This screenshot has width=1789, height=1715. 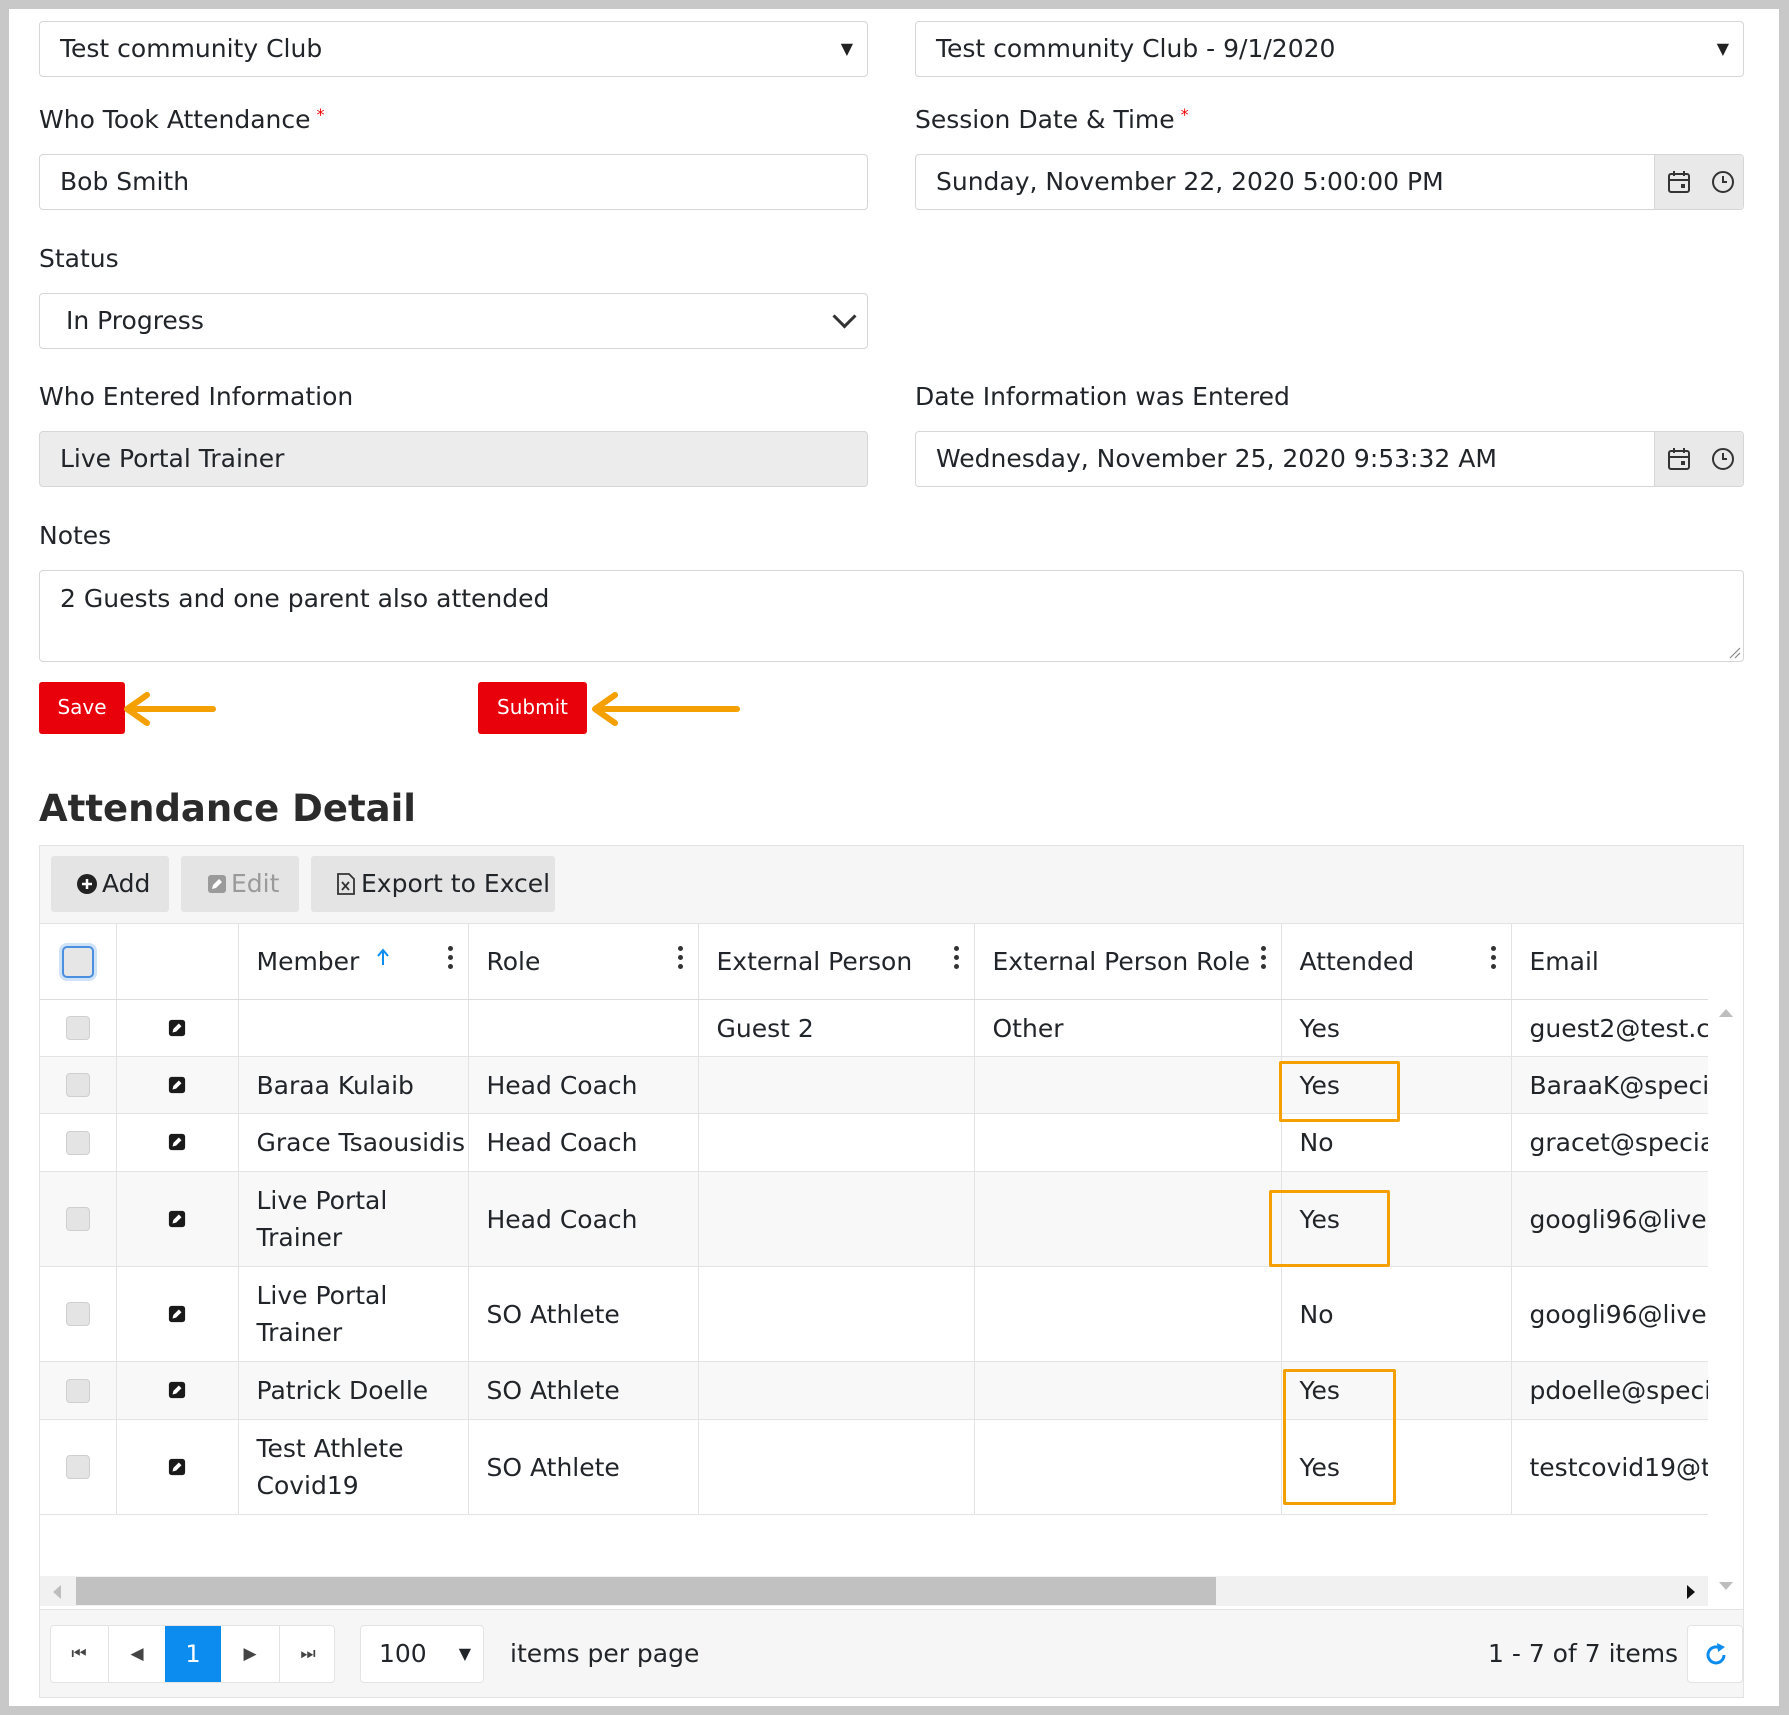 What do you see at coordinates (891, 616) in the screenshot?
I see `notes-textarea: 2 Guests and one parent also attended` at bounding box center [891, 616].